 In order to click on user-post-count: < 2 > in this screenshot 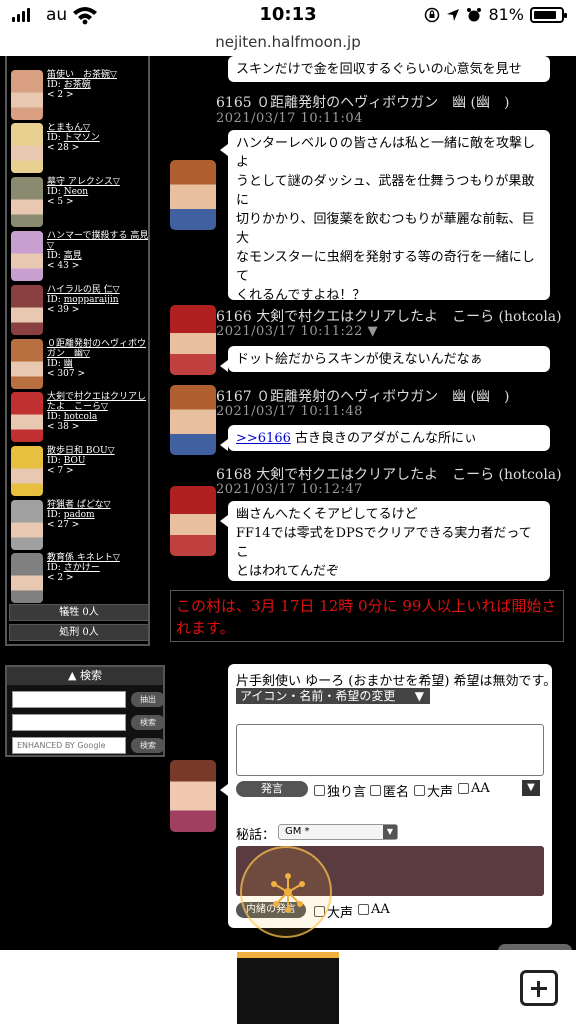, I will do `click(60, 95)`.